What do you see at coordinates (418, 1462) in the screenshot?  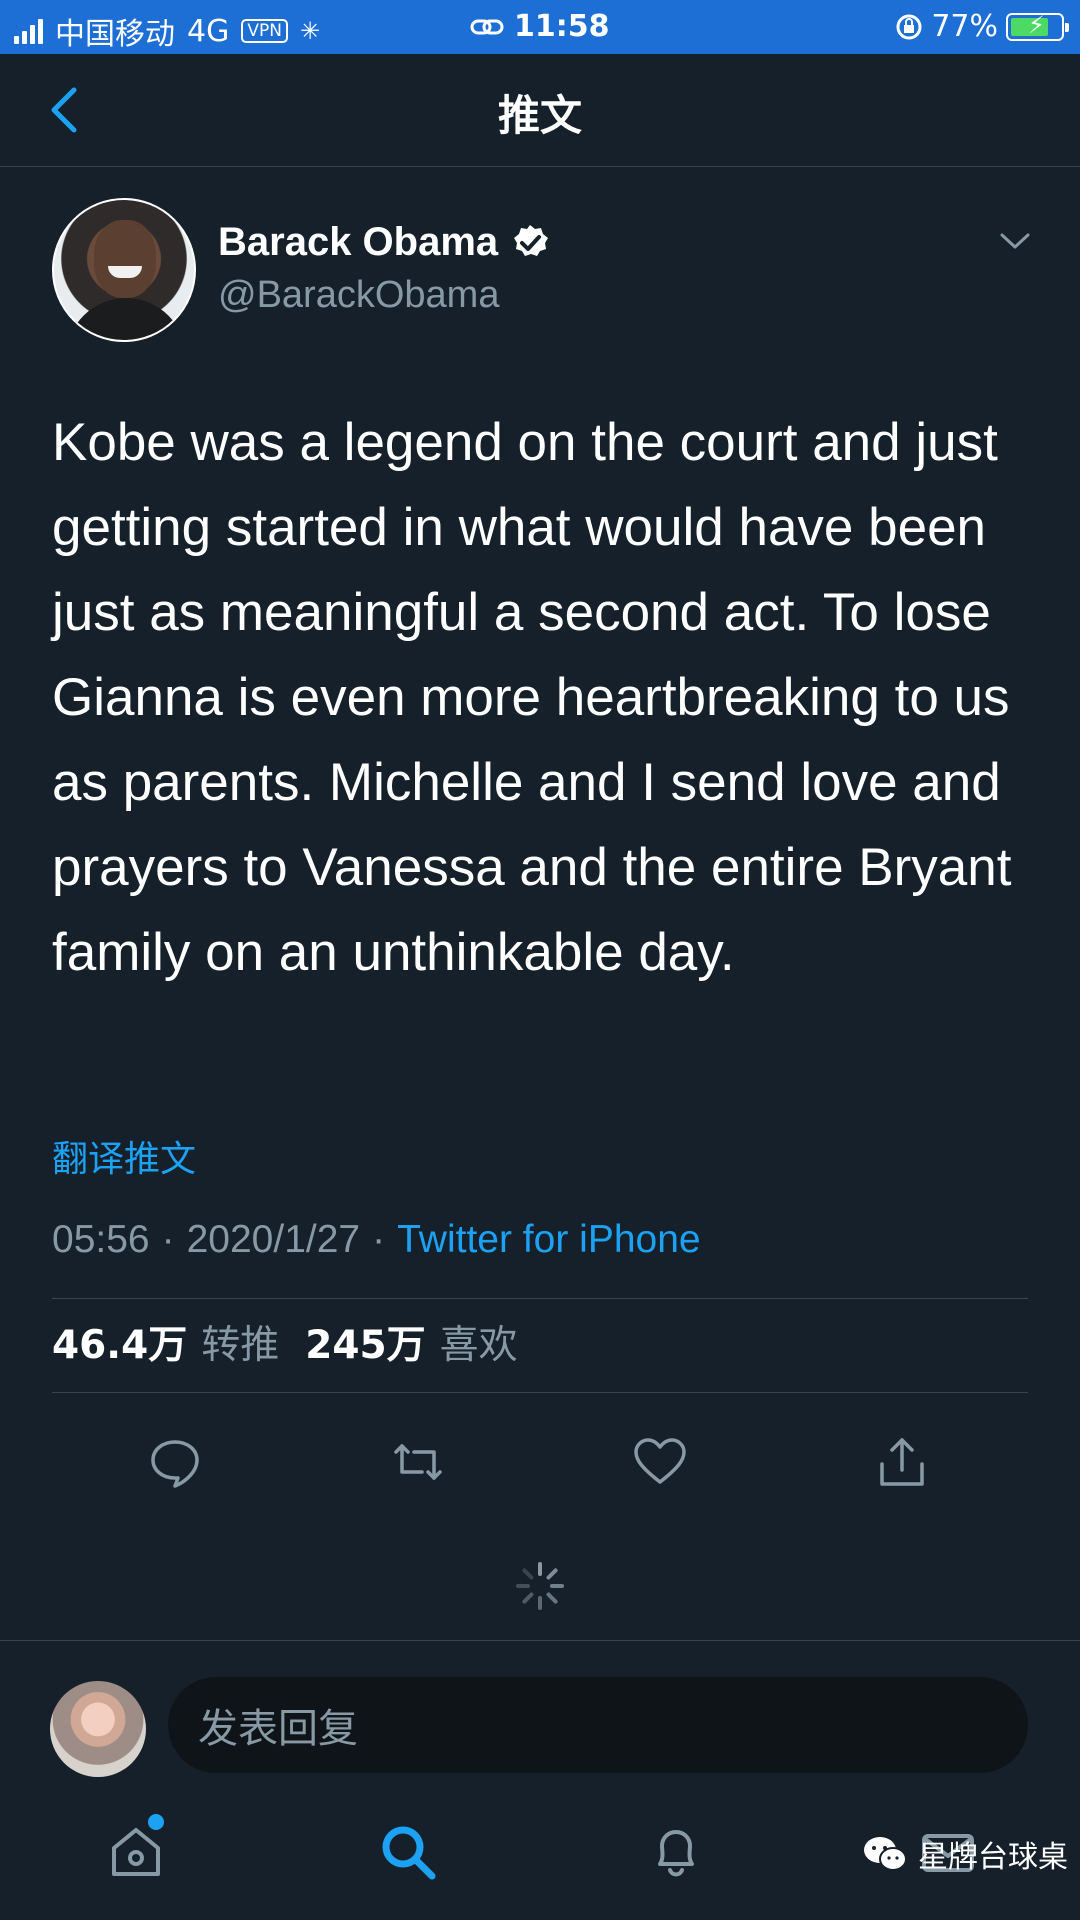 I see `retweet-icon` at bounding box center [418, 1462].